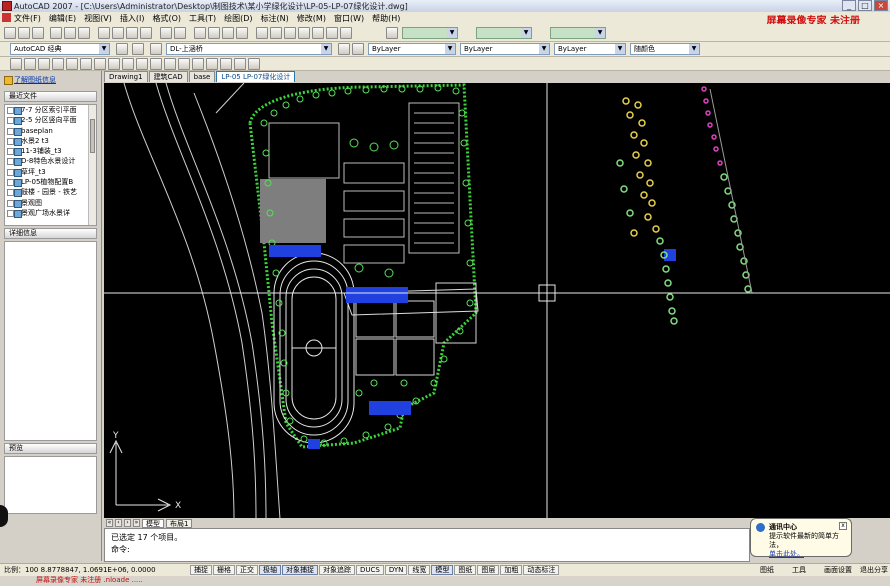  I want to click on gradient-icon, so click(226, 64).